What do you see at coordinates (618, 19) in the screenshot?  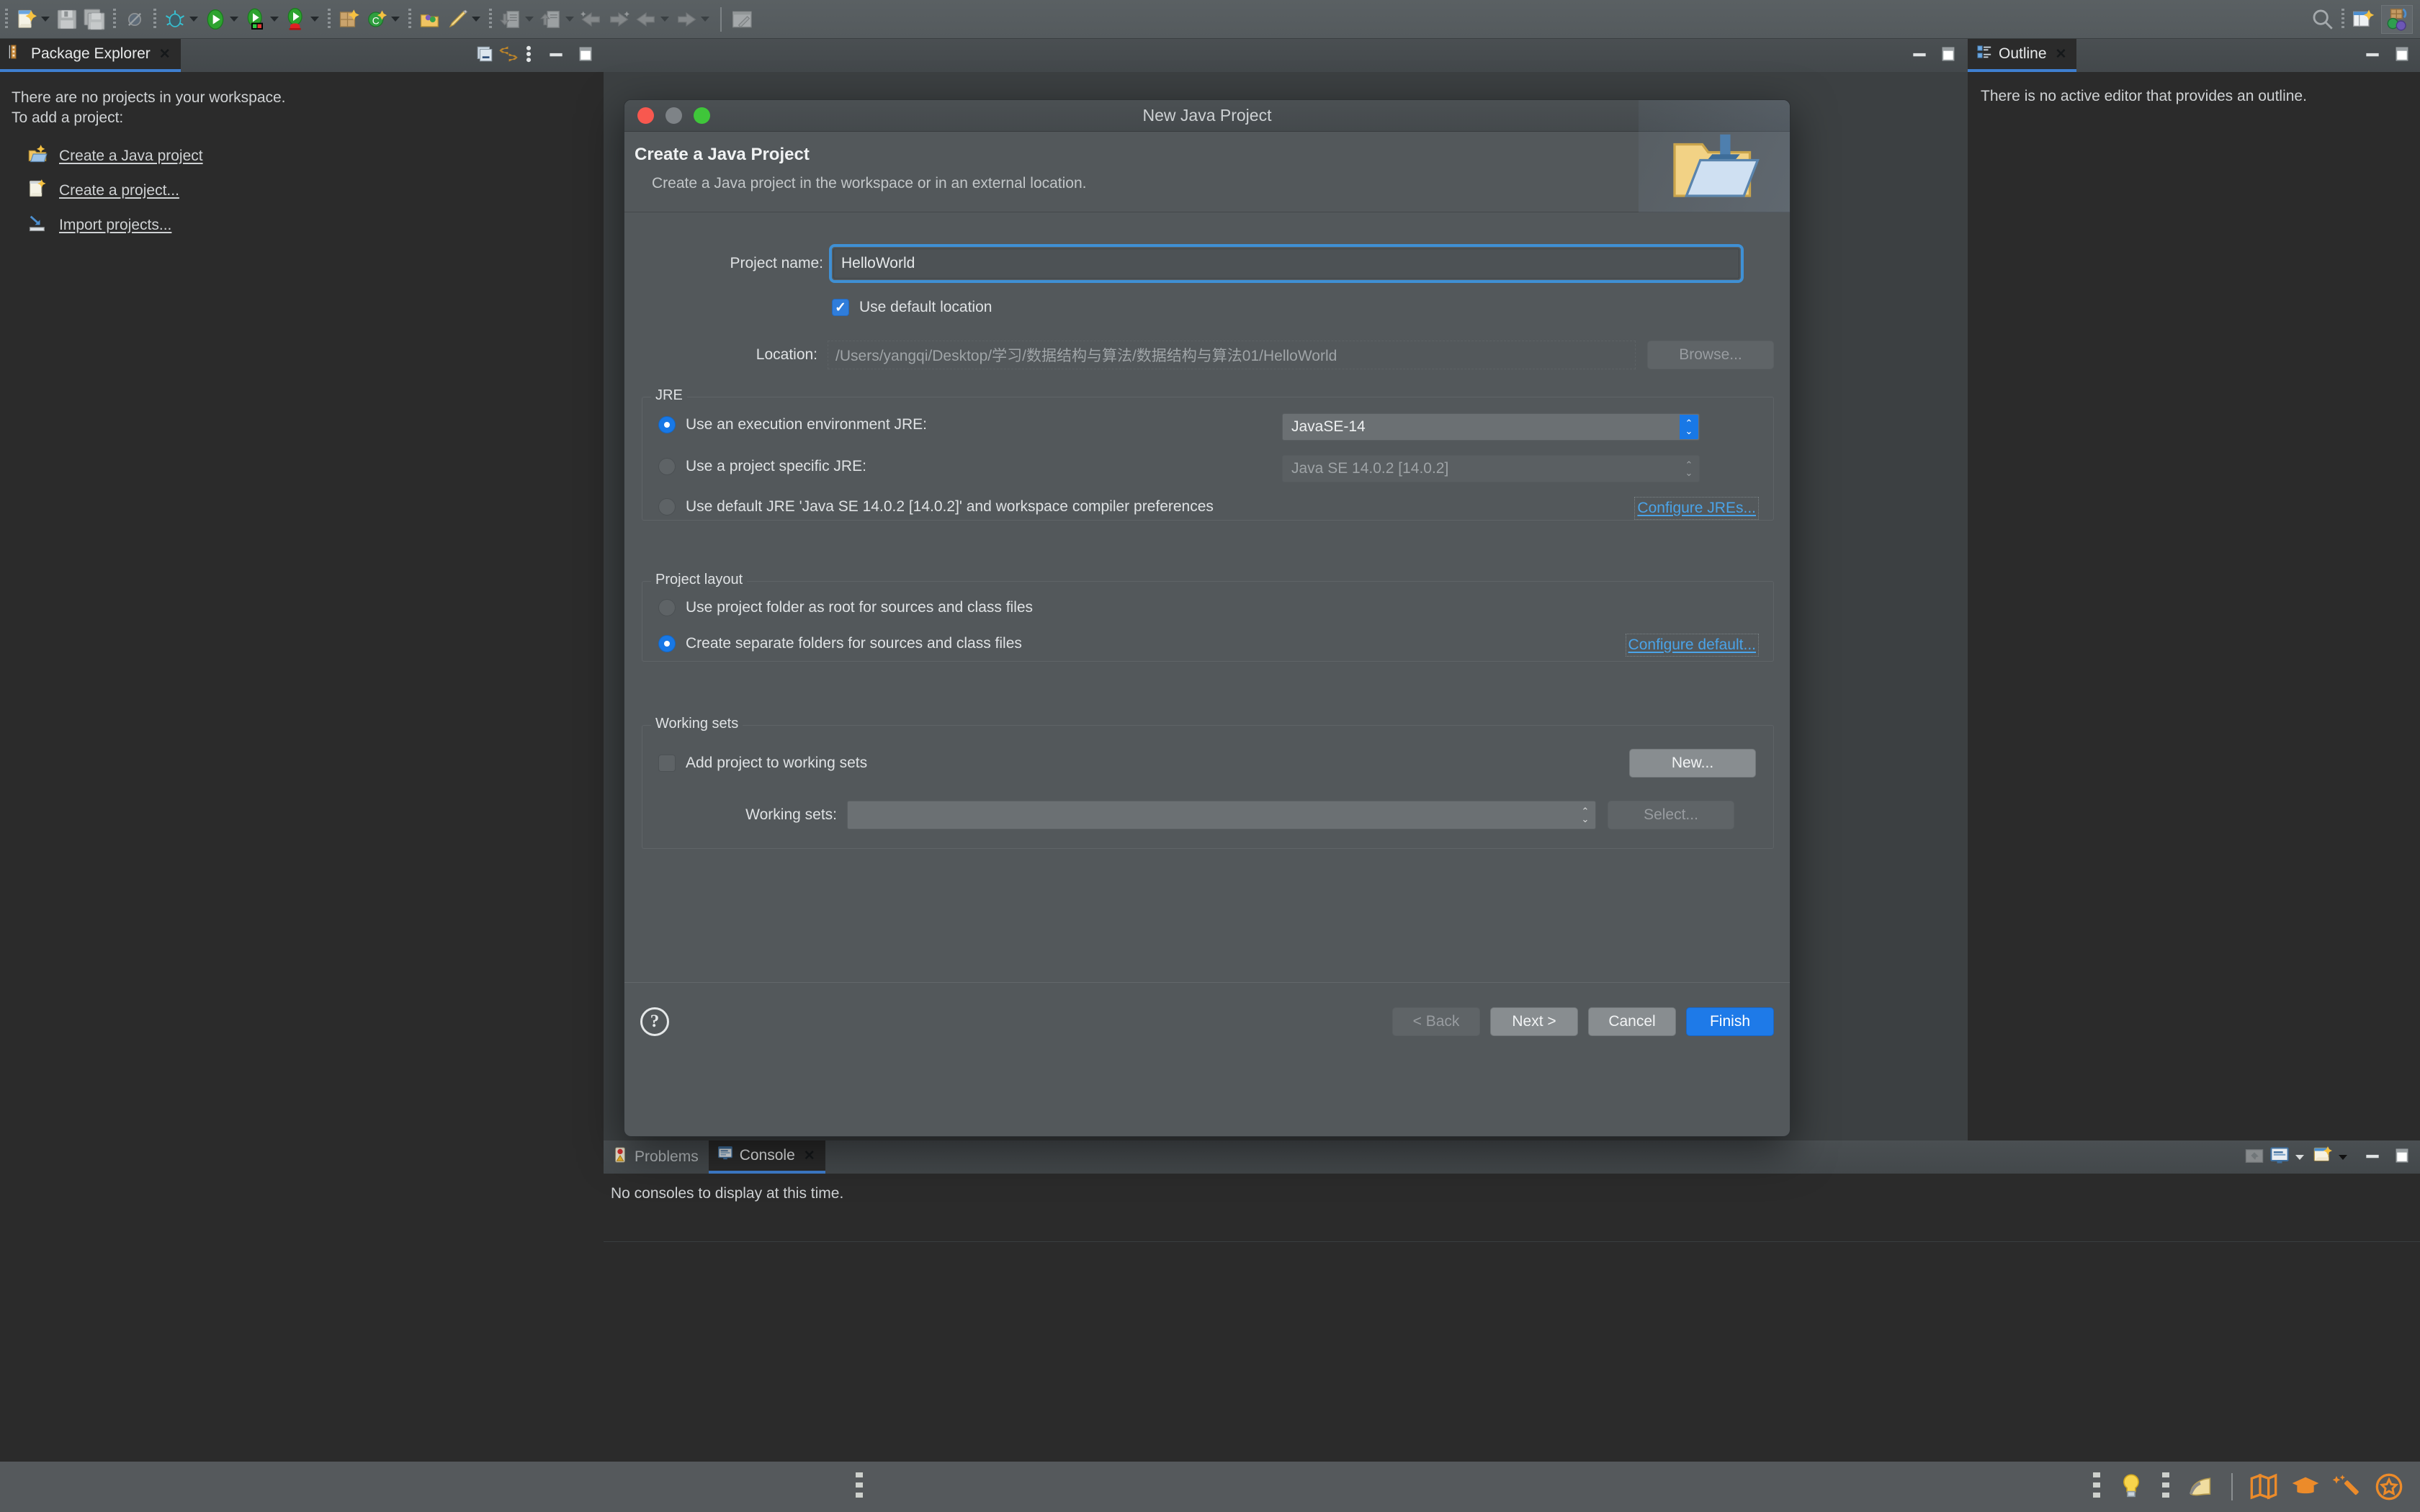 I see `next-annotation-icon` at bounding box center [618, 19].